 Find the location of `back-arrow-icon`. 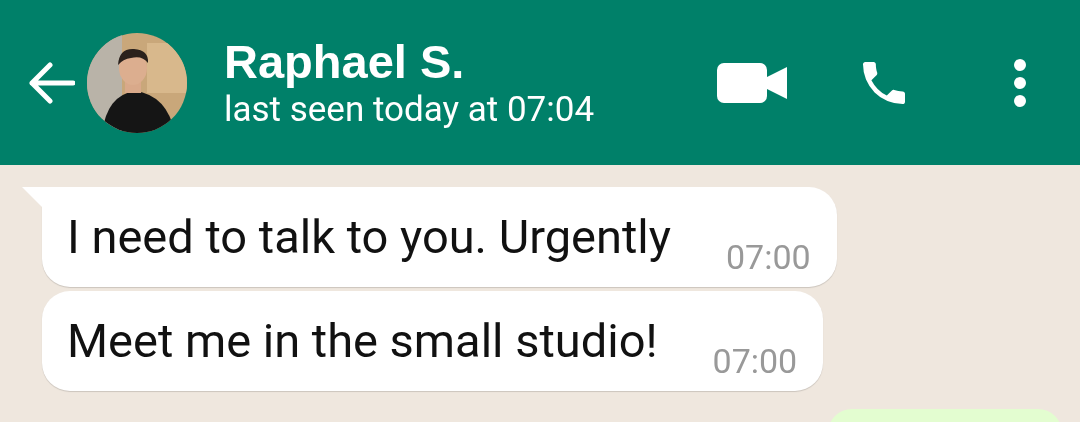

back-arrow-icon is located at coordinates (51, 82).